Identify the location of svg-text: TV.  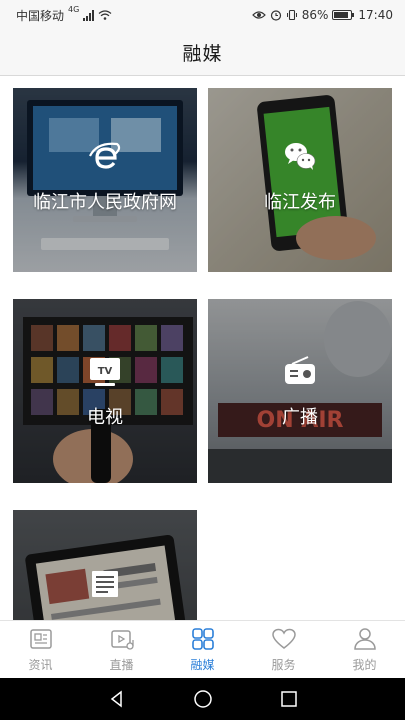
(105, 371).